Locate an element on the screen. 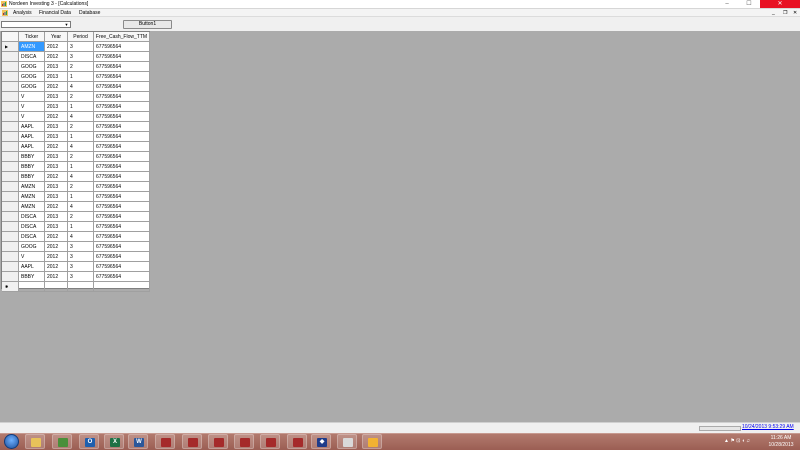  table-row: V 2012 3 677596564 is located at coordinates (76, 257).